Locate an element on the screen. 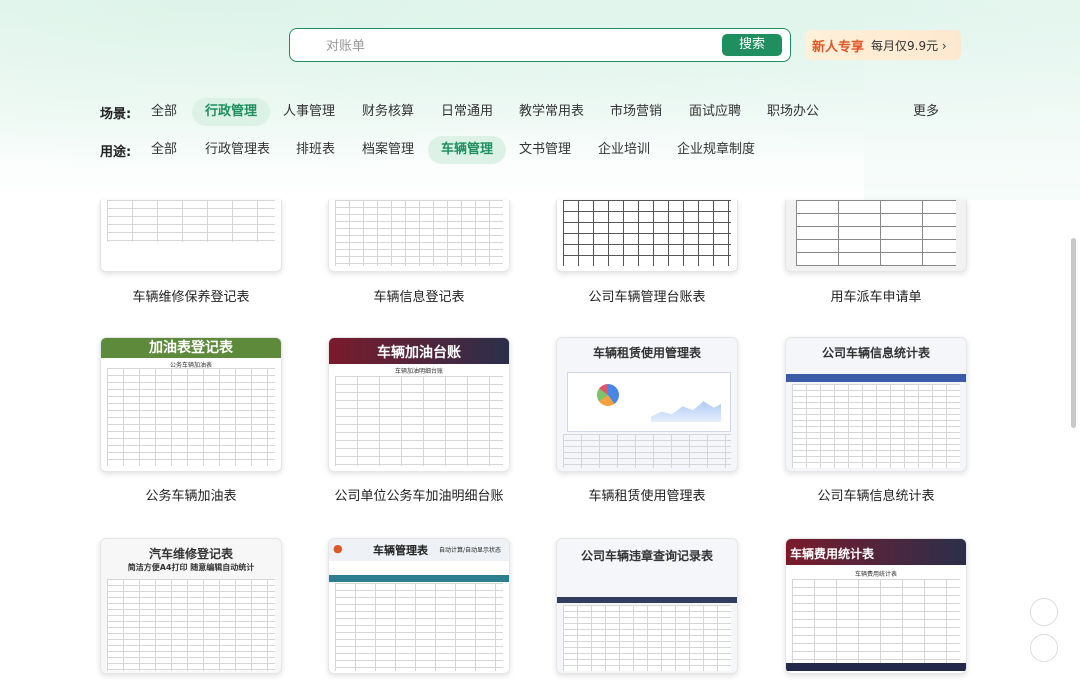 This screenshot has width=1080, height=680. usage-chip-all: 全部 is located at coordinates (164, 150).